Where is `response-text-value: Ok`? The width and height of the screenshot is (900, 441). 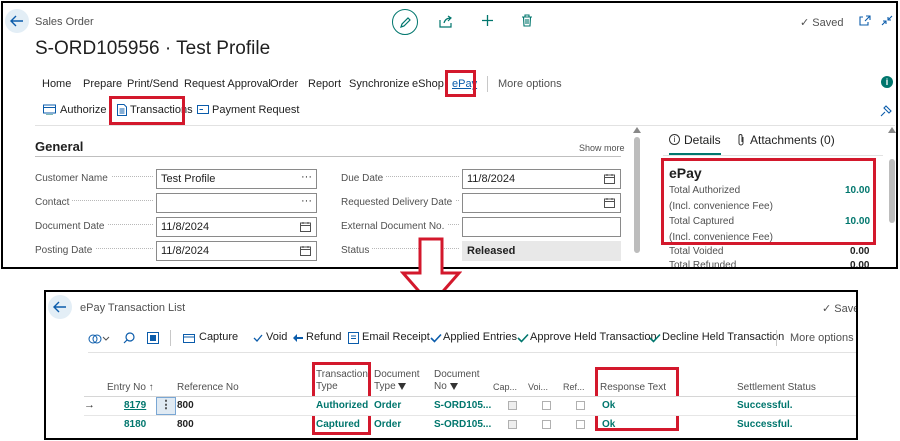 response-text-value: Ok is located at coordinates (609, 424).